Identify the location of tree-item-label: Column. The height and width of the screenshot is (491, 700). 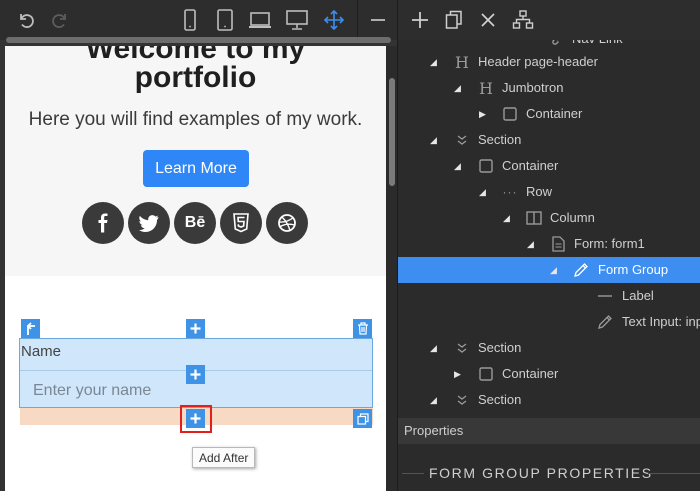
(572, 217).